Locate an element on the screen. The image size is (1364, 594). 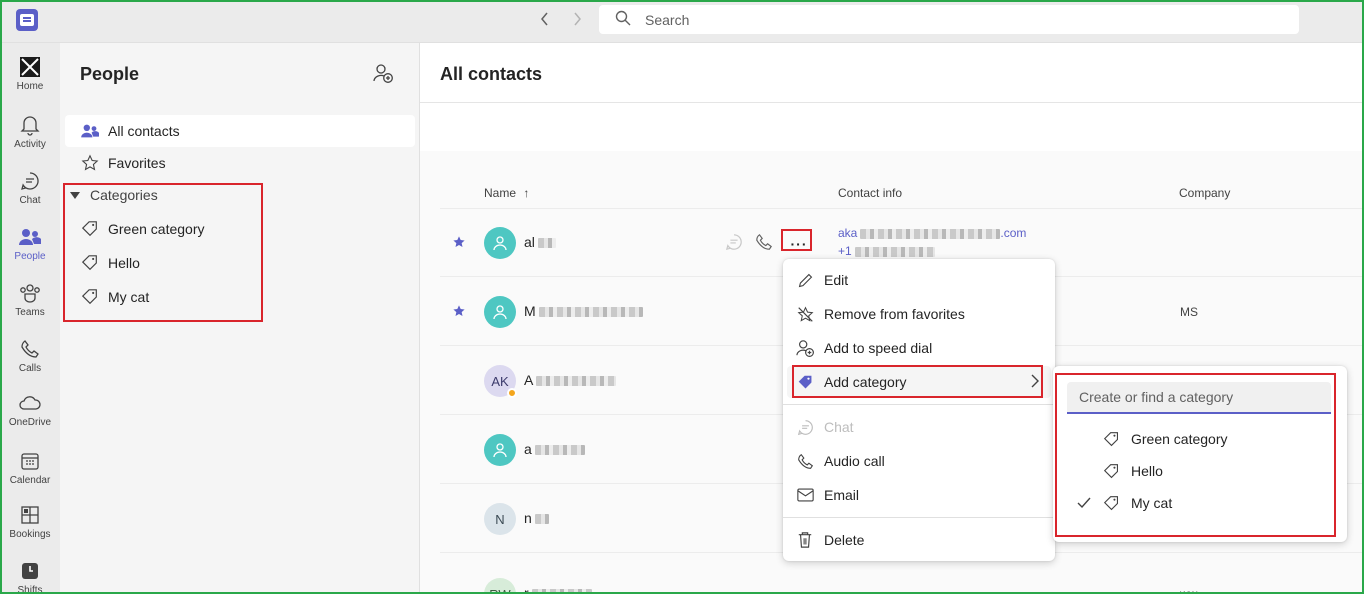
rail-item-bookings: Bookings is located at coordinates (30, 523).